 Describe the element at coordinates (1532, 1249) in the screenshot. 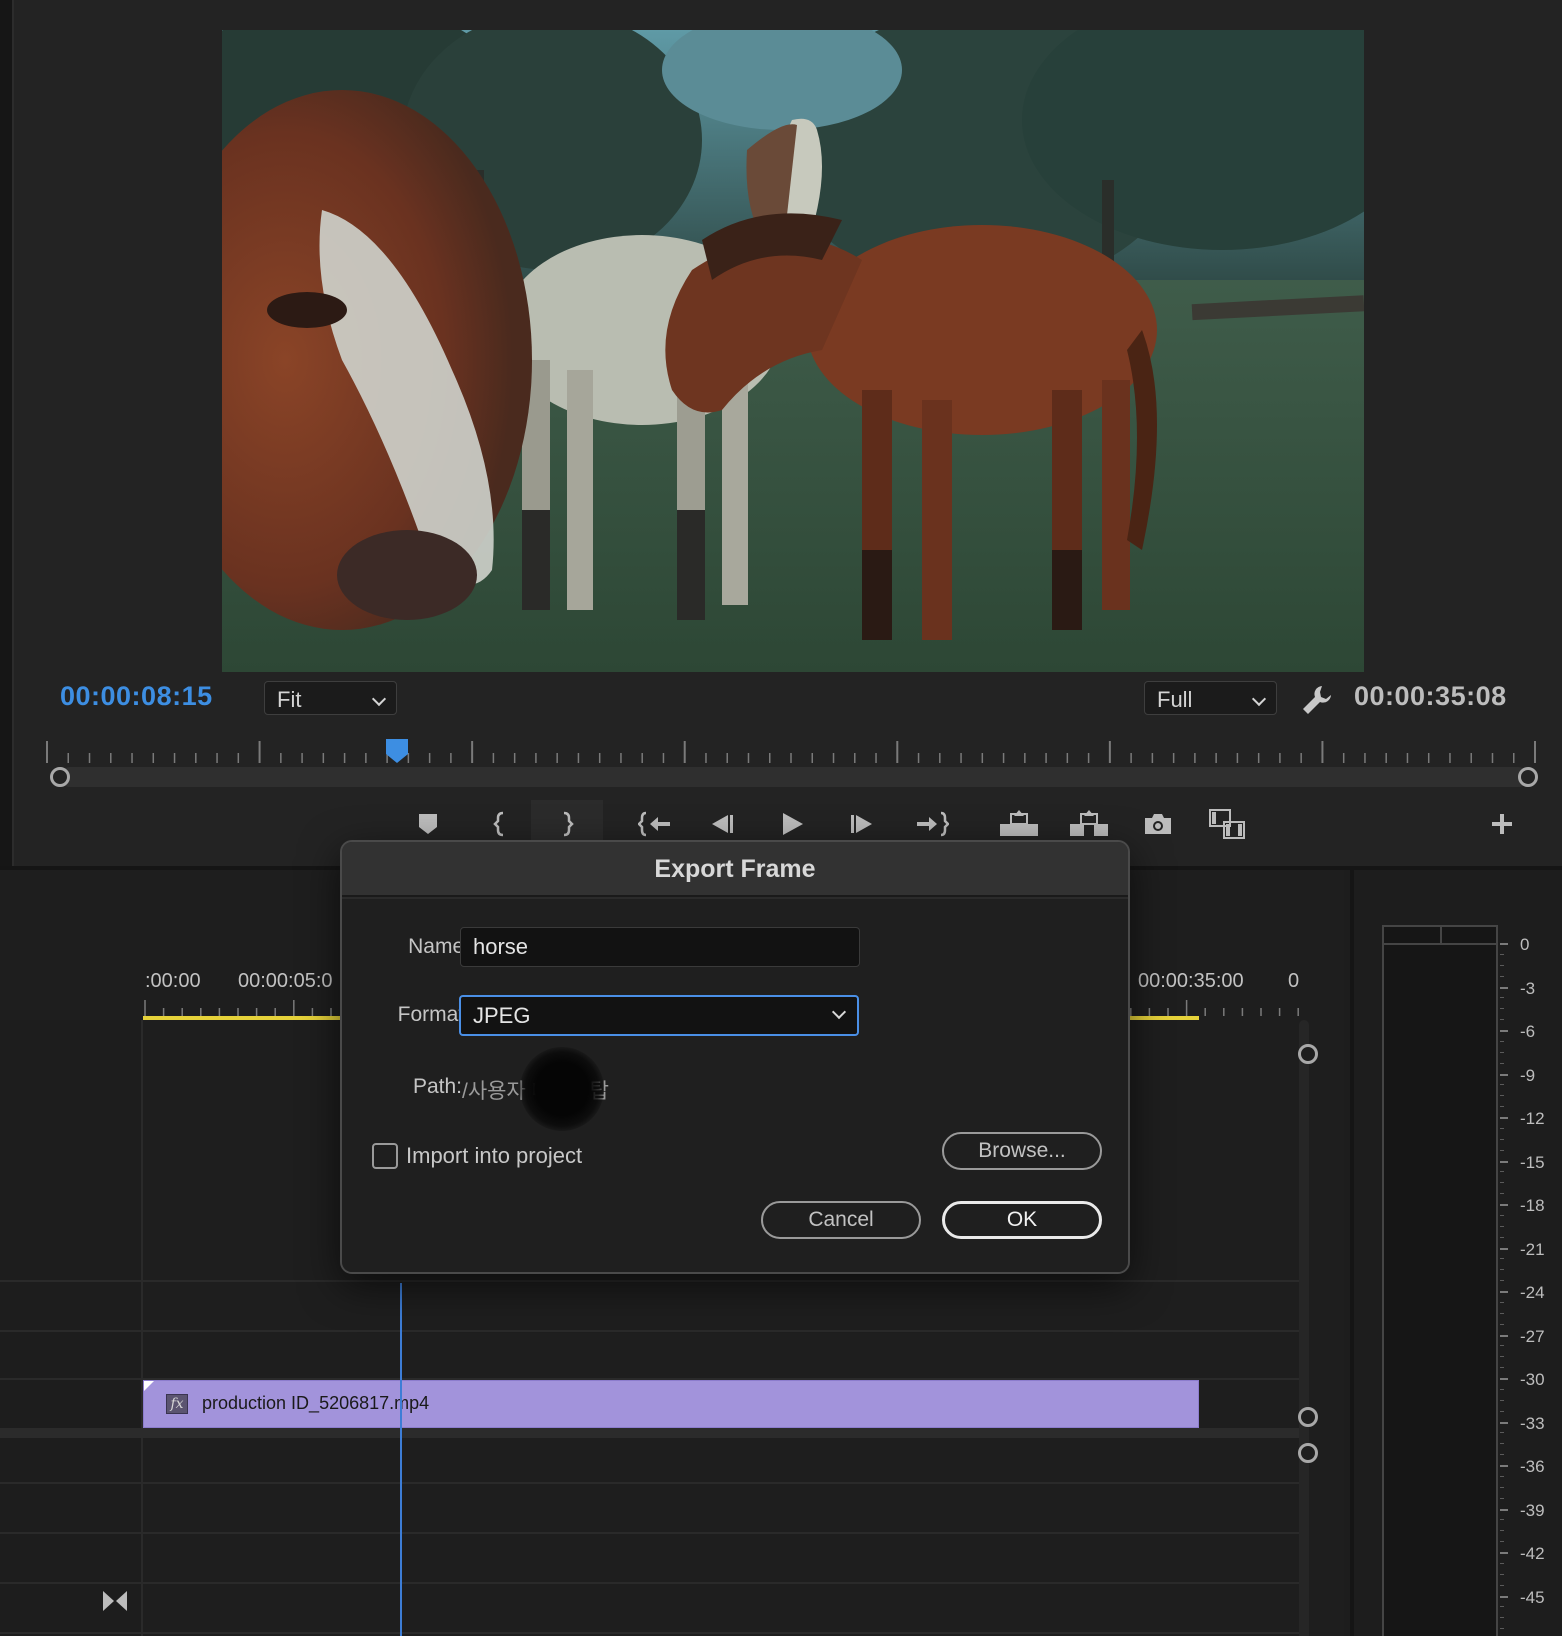

I see `db-label: -21` at that location.